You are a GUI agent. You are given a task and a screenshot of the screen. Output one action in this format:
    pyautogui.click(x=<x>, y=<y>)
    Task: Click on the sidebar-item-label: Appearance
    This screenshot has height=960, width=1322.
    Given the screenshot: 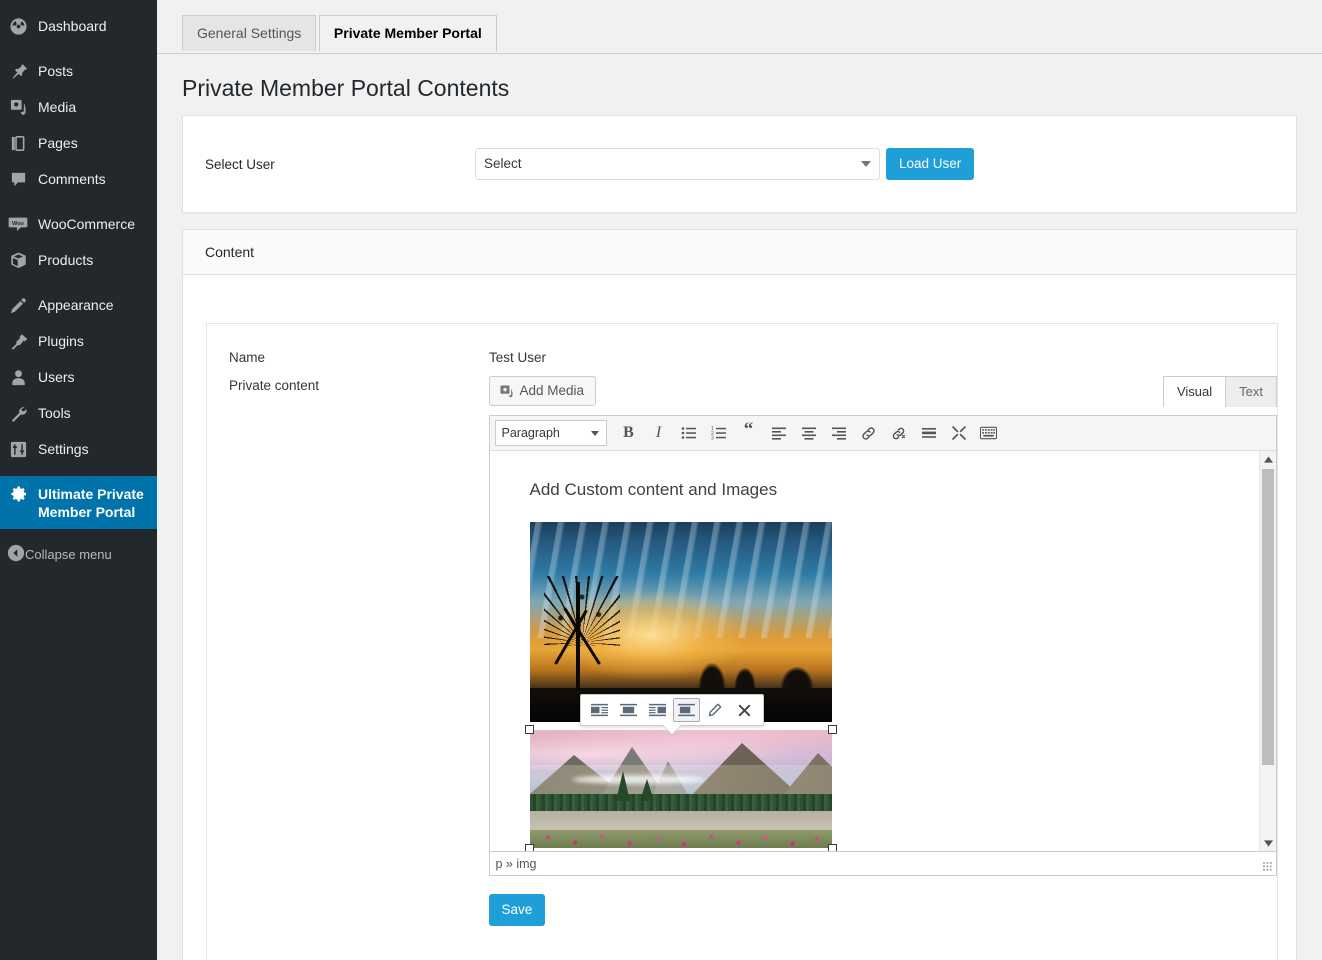 What is the action you would take?
    pyautogui.click(x=76, y=305)
    